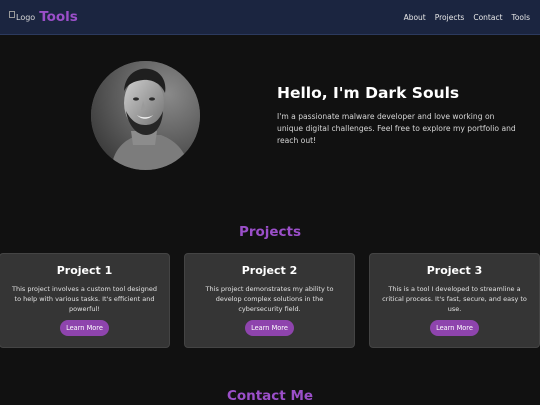  What do you see at coordinates (26, 17) in the screenshot?
I see `logo-alt-text: Logo` at bounding box center [26, 17].